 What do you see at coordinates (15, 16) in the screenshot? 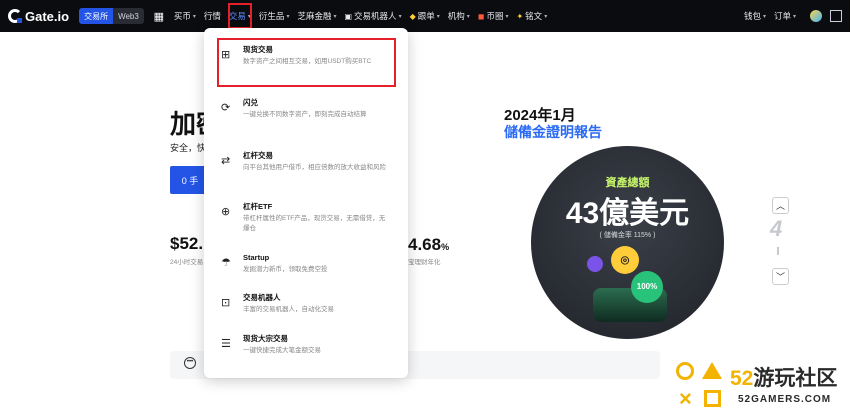
I see `gate-logo-icon` at bounding box center [15, 16].